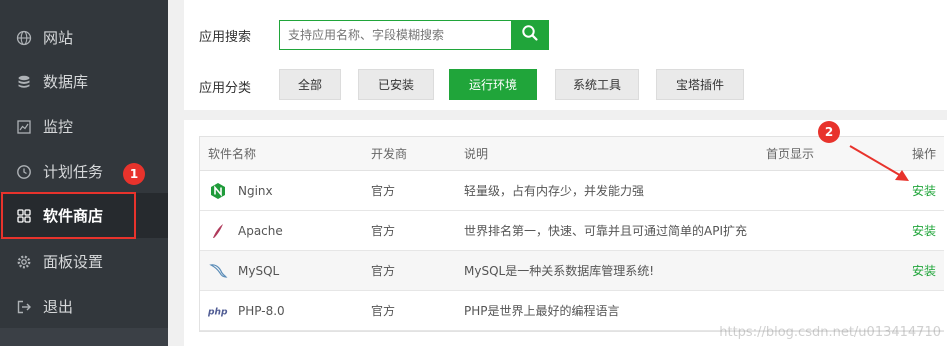  What do you see at coordinates (58, 127) in the screenshot?
I see `sidebar-item-label: 监控` at bounding box center [58, 127].